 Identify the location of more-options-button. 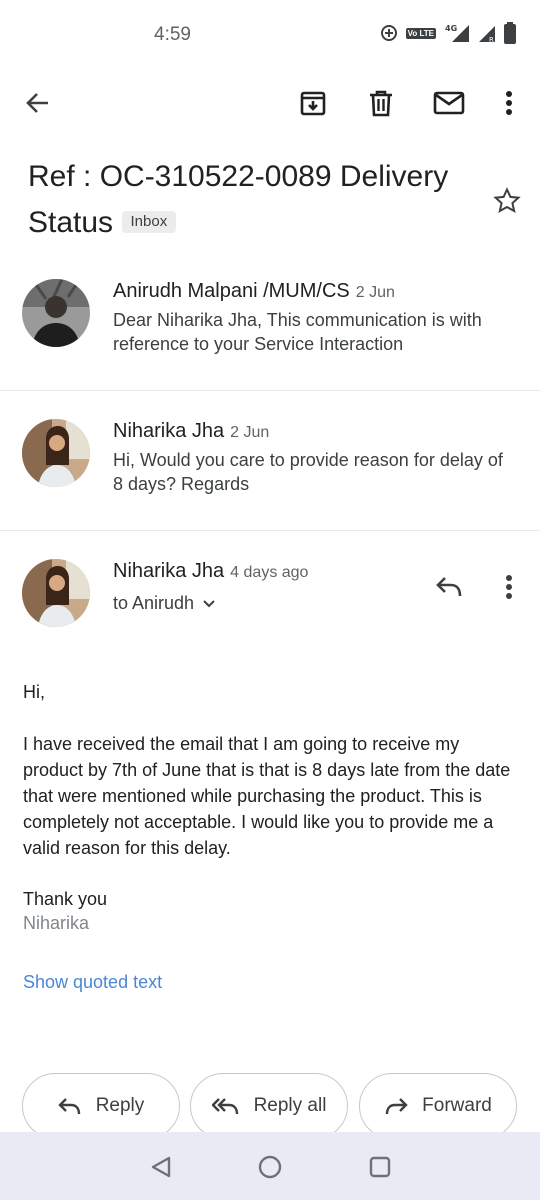
(509, 103).